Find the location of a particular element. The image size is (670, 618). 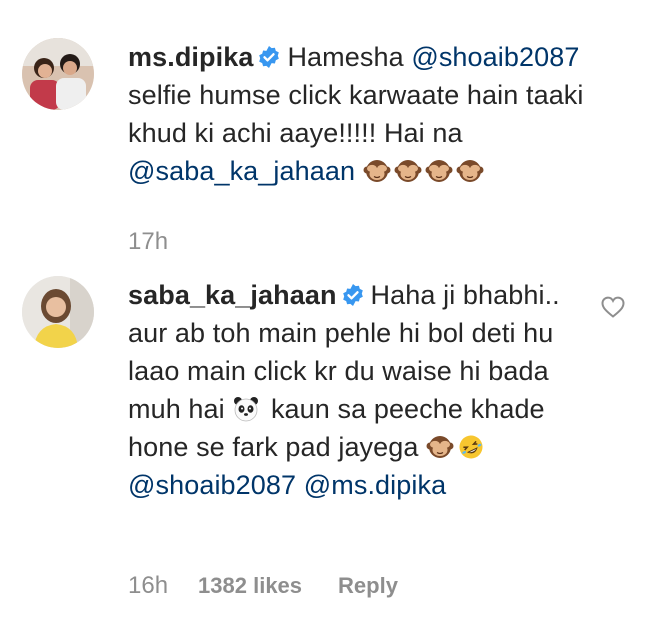

mention-link: @saba_ka_jahaan is located at coordinates (241, 171).